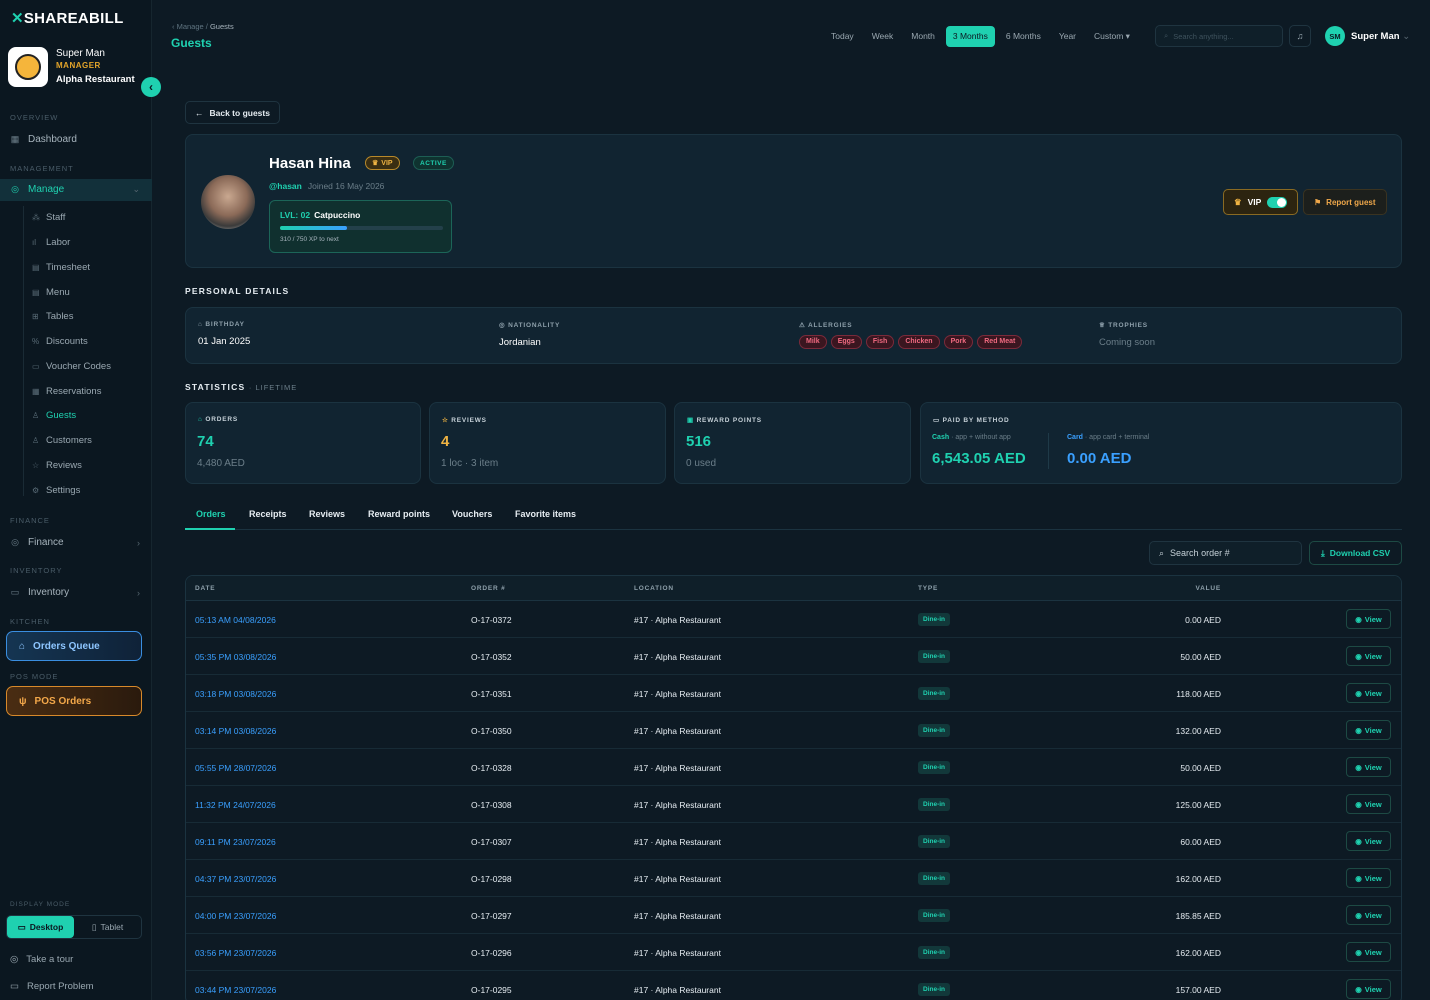 The width and height of the screenshot is (1430, 1000). I want to click on heading-subtext: · LIFETIME, so click(273, 387).